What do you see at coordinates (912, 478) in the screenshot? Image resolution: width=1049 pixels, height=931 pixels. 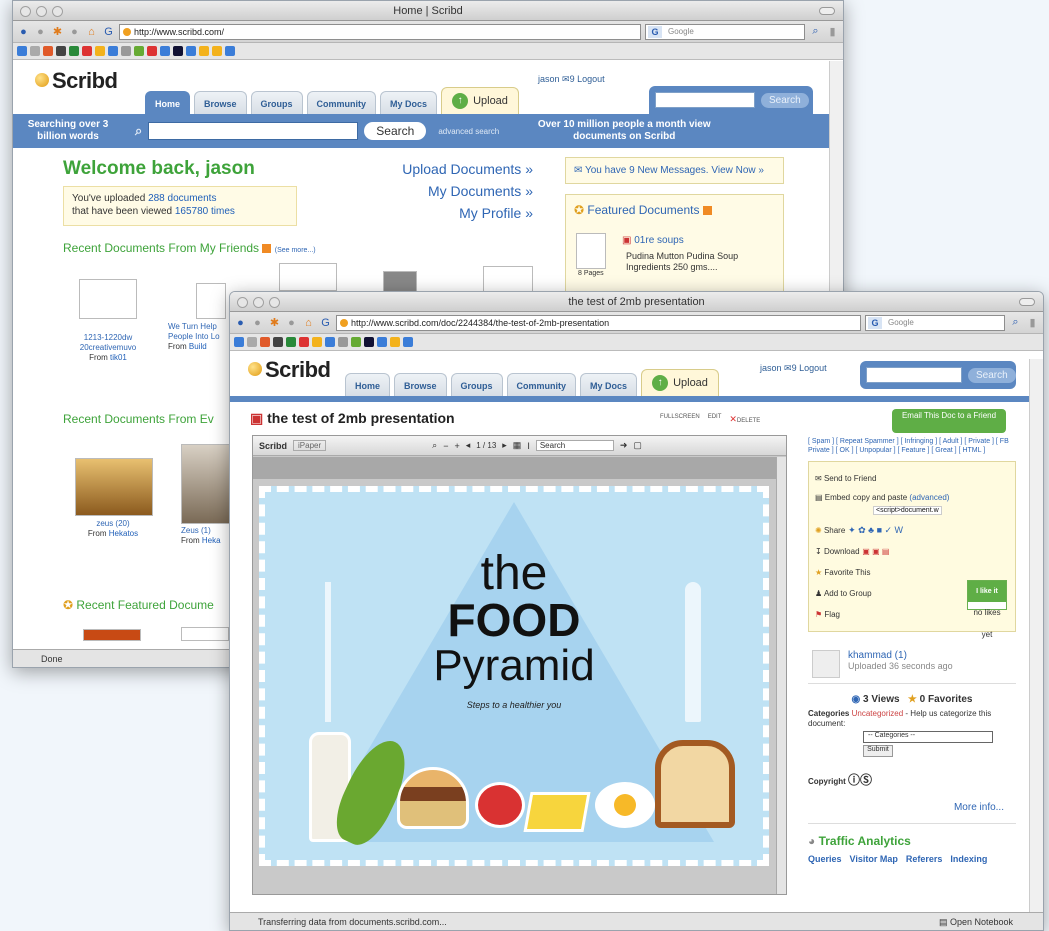 I see `send-to-friend-link: ✉ Send to Friend` at bounding box center [912, 478].